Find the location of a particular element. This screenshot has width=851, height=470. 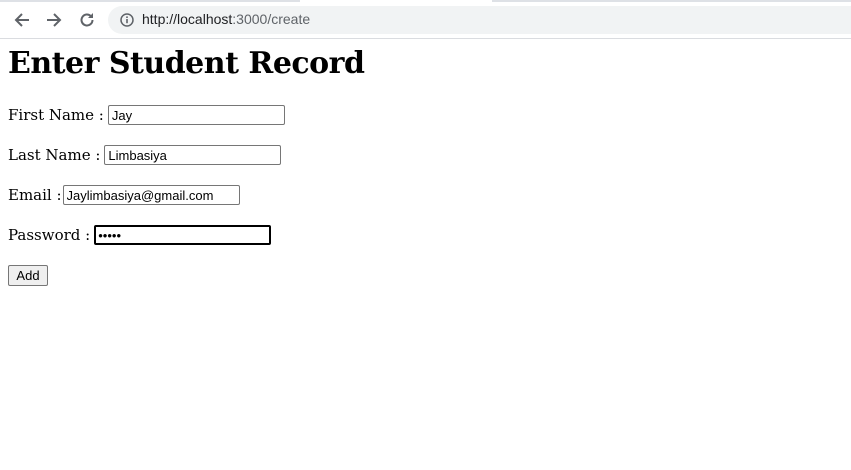

password-row: Password : is located at coordinates (140, 235).